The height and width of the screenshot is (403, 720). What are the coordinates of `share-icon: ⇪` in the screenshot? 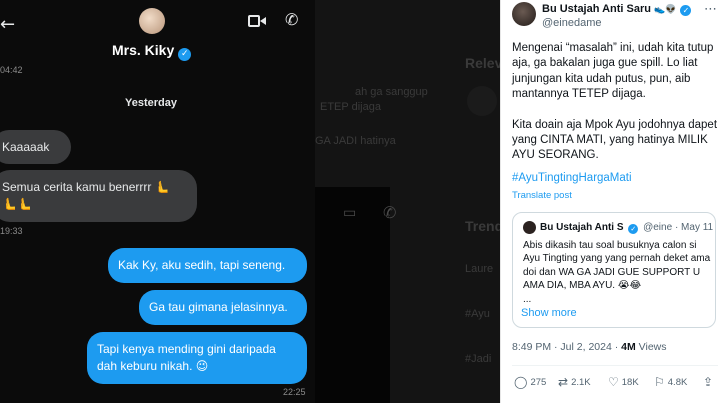 It's located at (708, 382).